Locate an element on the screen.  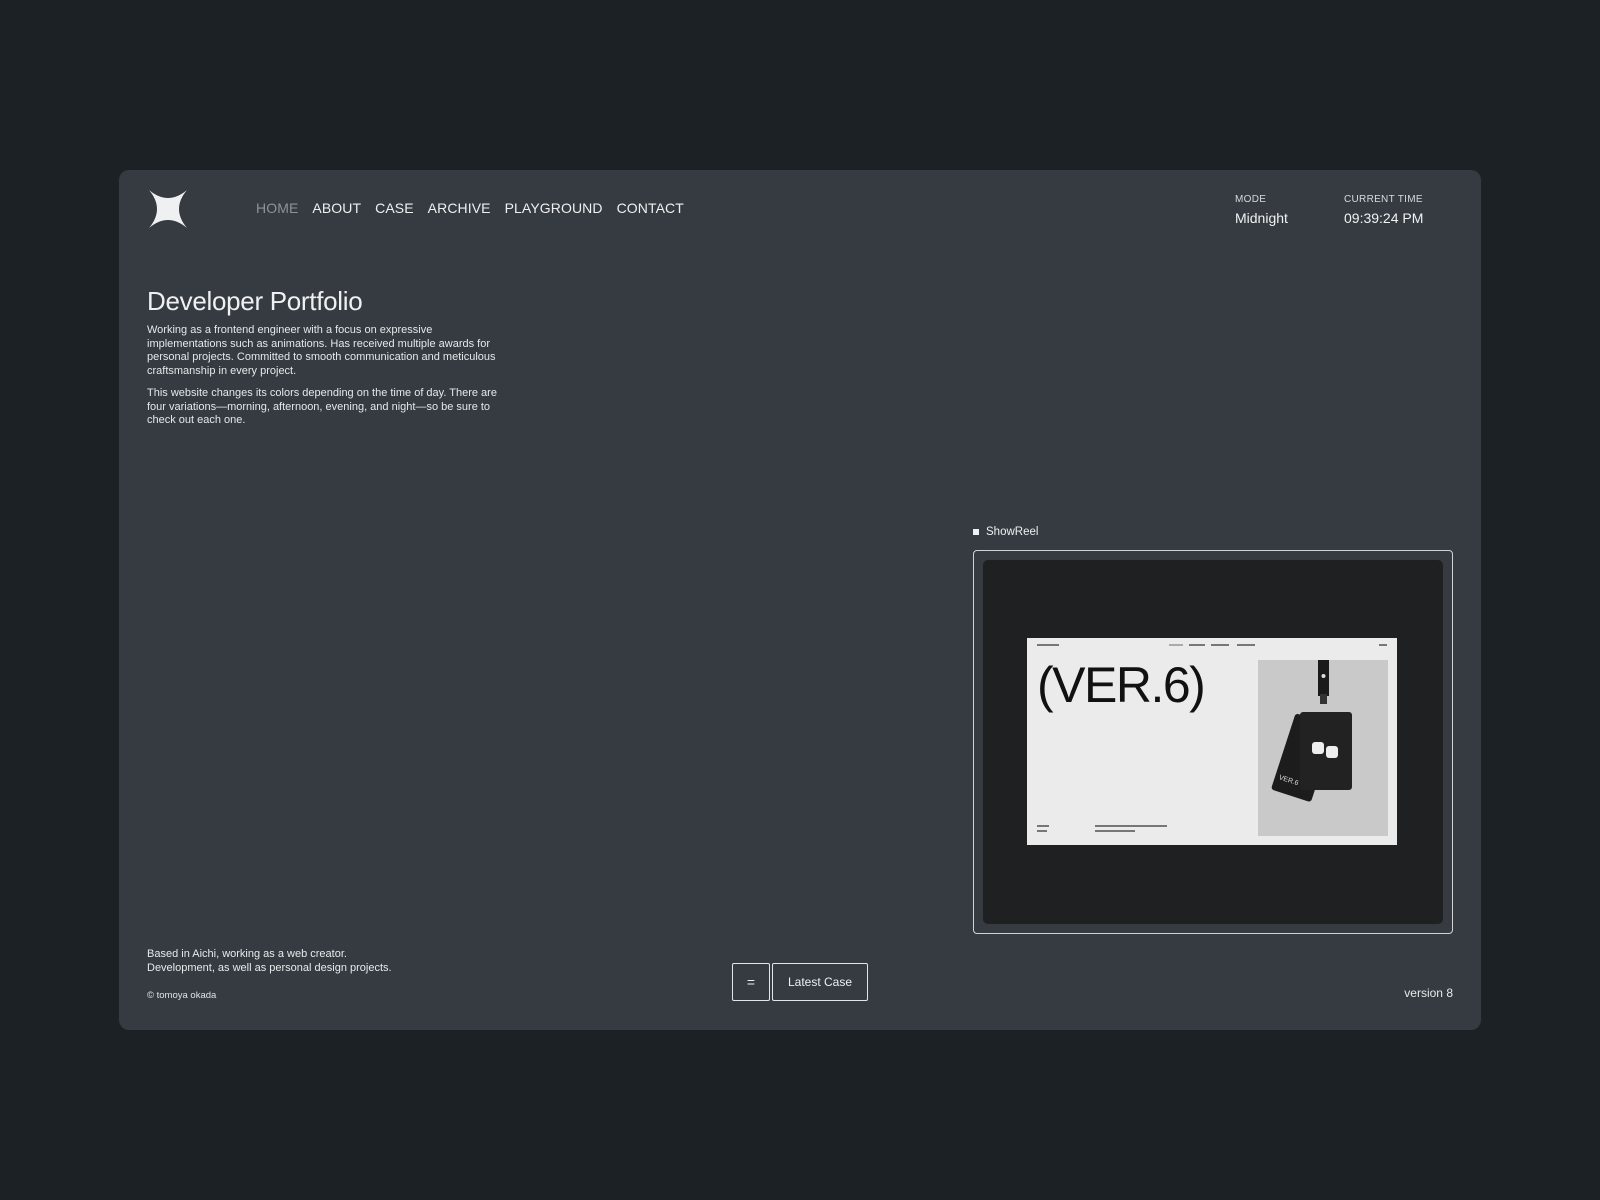
mode-label: MODE is located at coordinates (1251, 199).